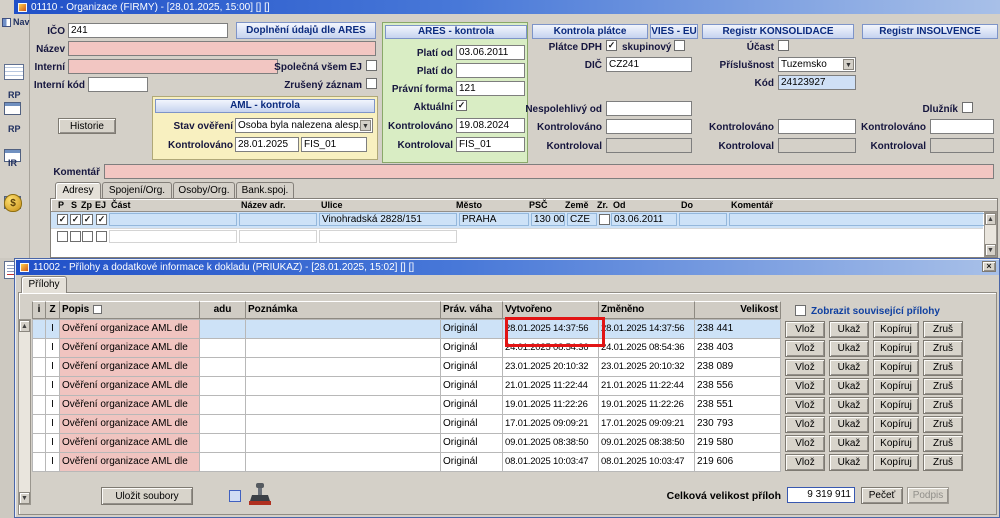  What do you see at coordinates (265, 190) in the screenshot?
I see `tab-bank-spoj: Bank.spoj.` at bounding box center [265, 190].